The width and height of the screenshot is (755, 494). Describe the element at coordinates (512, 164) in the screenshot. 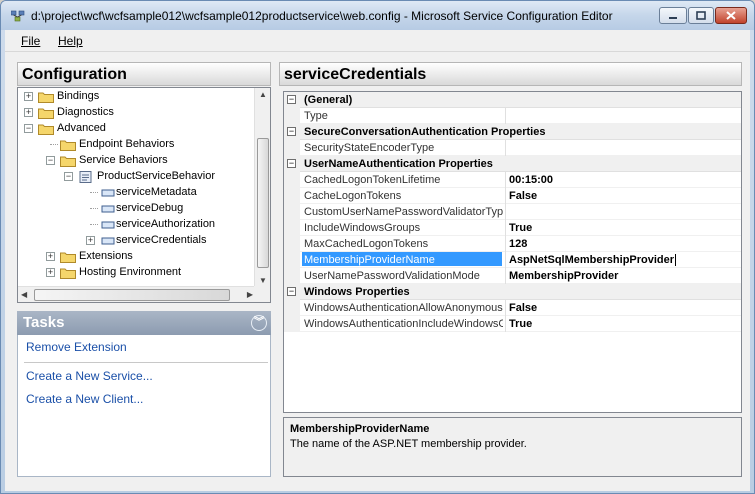

I see `property-category: − UserNameAuthentication Properties` at that location.